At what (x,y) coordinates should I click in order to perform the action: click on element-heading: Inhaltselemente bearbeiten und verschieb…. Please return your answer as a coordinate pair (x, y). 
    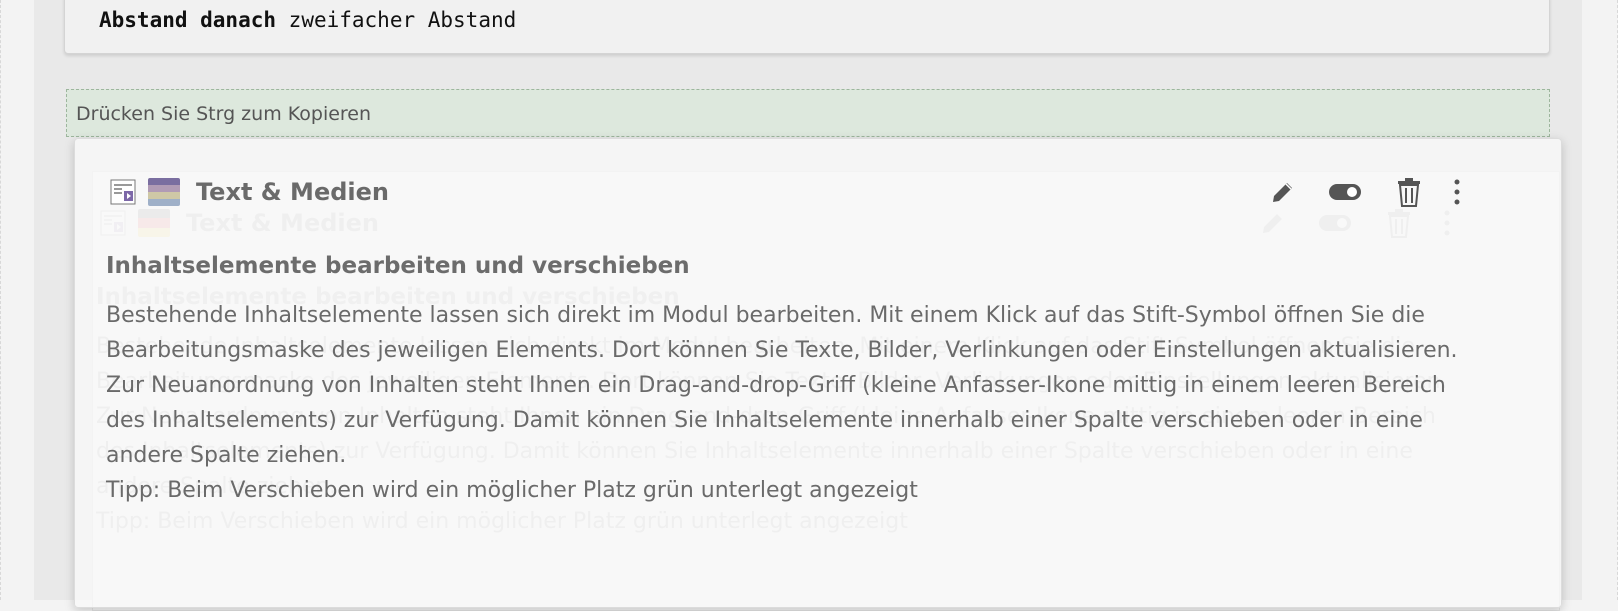
    Looking at the image, I should click on (398, 266).